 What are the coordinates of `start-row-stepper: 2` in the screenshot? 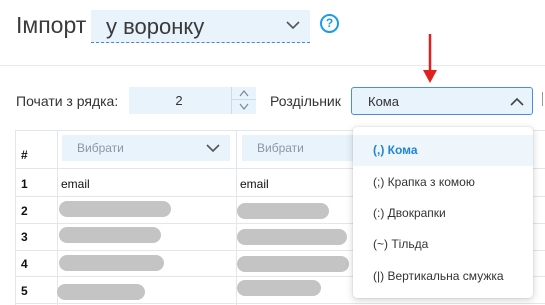 It's located at (192, 100).